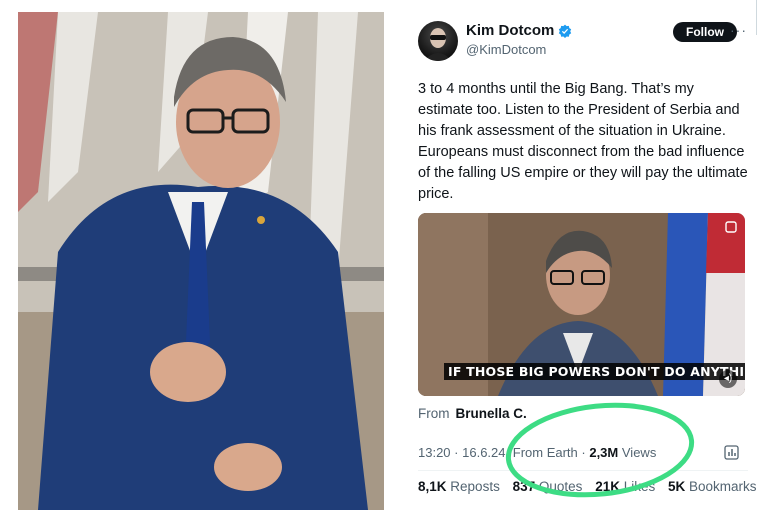  Describe the element at coordinates (434, 413) in the screenshot. I see `from-label: From` at that location.